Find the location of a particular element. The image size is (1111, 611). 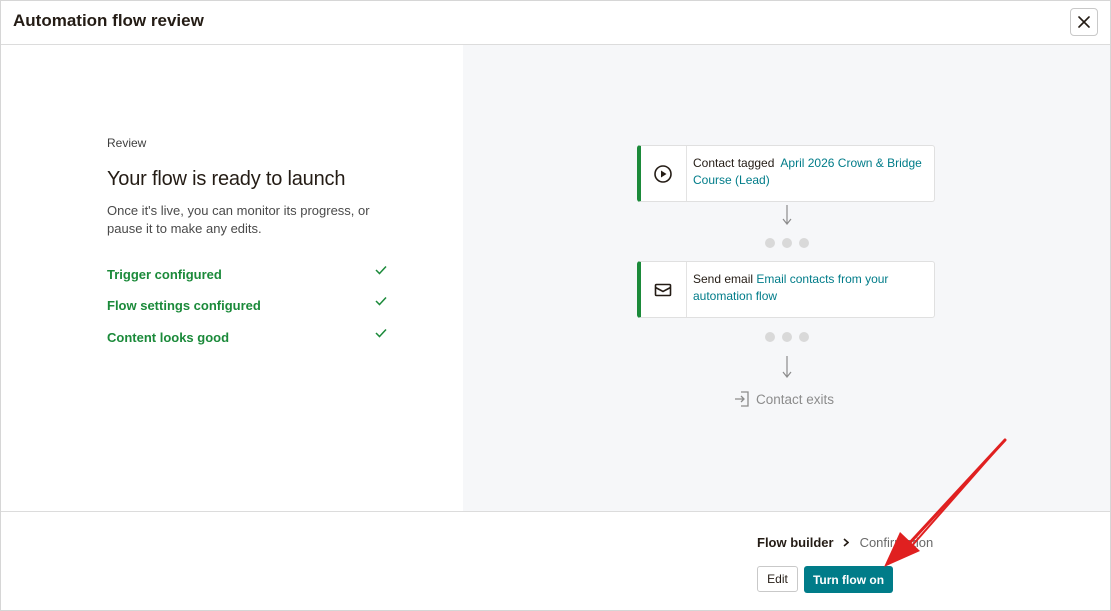

close-button is located at coordinates (1084, 22).